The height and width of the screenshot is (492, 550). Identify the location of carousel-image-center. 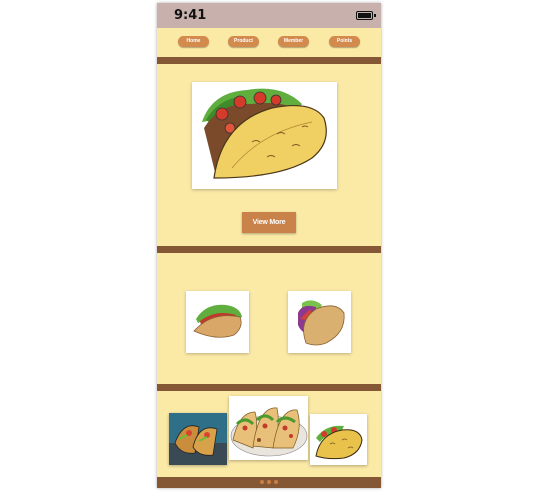
(268, 428).